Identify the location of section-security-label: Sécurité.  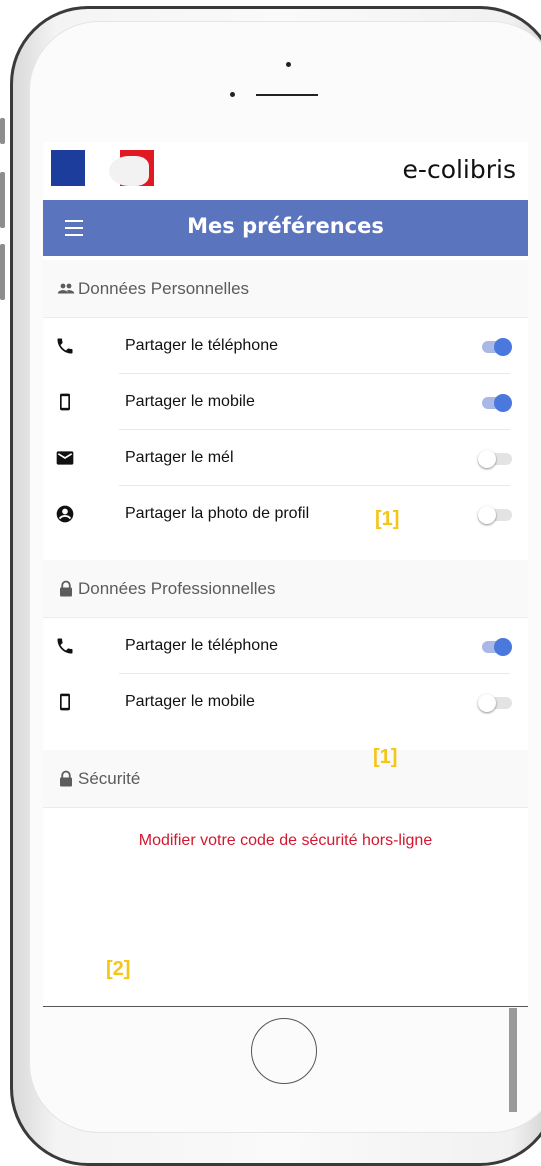
(109, 778).